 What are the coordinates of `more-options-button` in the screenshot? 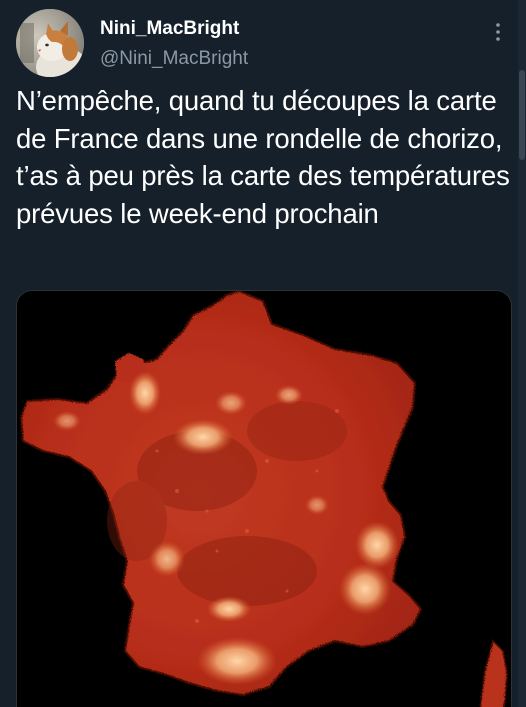 It's located at (498, 32).